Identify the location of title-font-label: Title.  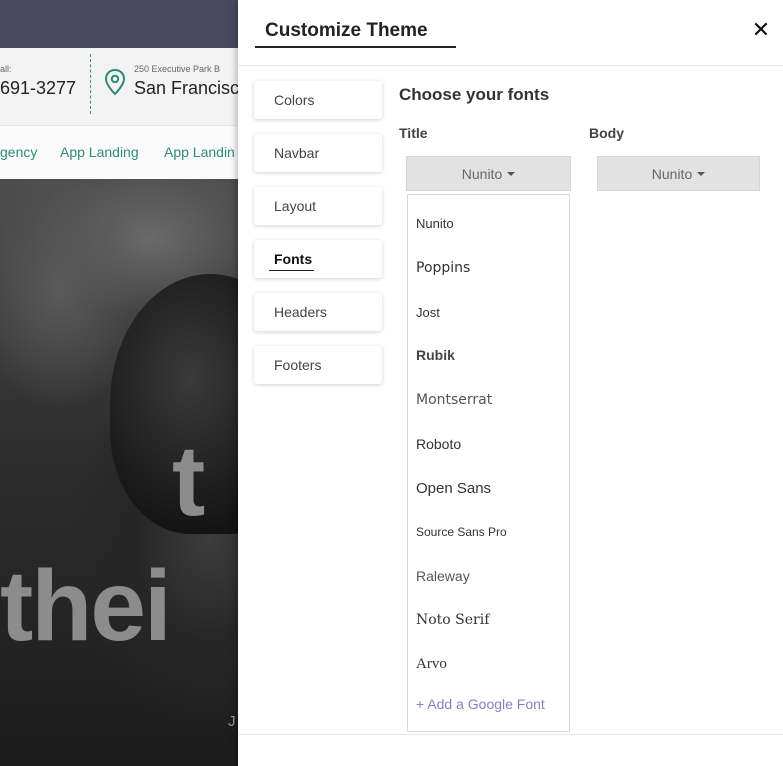
(413, 133).